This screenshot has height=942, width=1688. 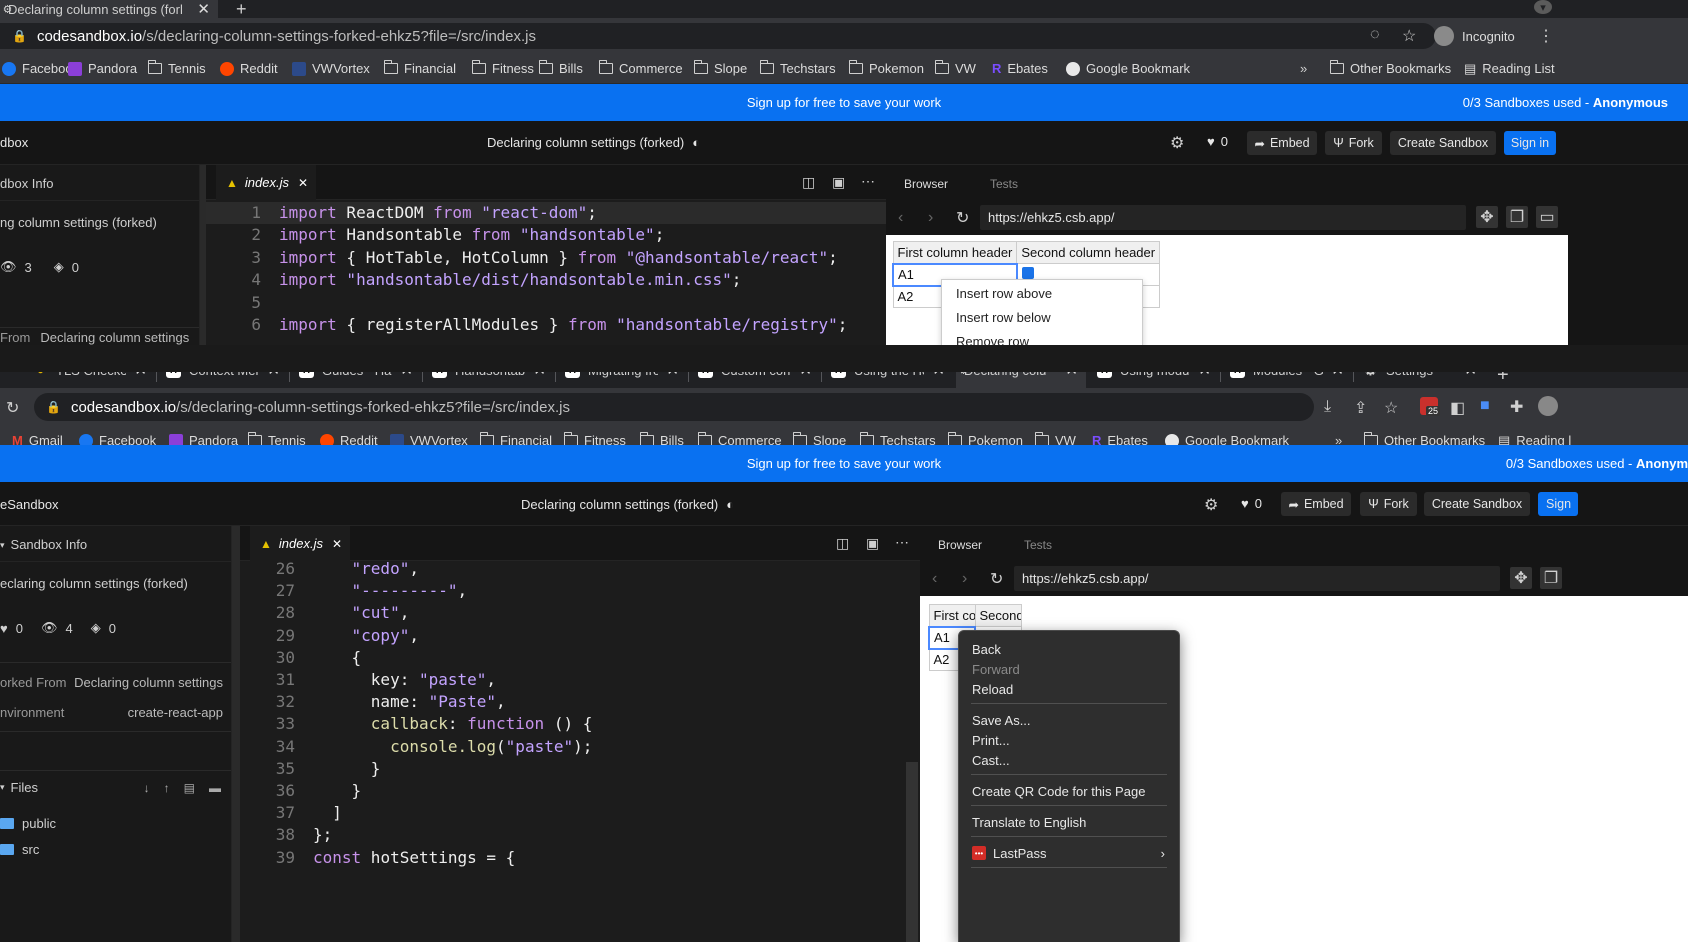 I want to click on sidebar-section-header: ▾ Sandbox Info, so click(x=115, y=544).